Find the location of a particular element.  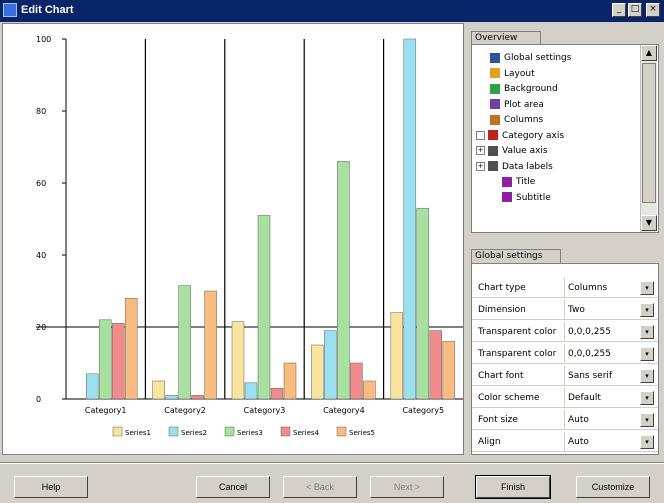

title-bar: Edit Chart _ □ × is located at coordinates (332, 11).